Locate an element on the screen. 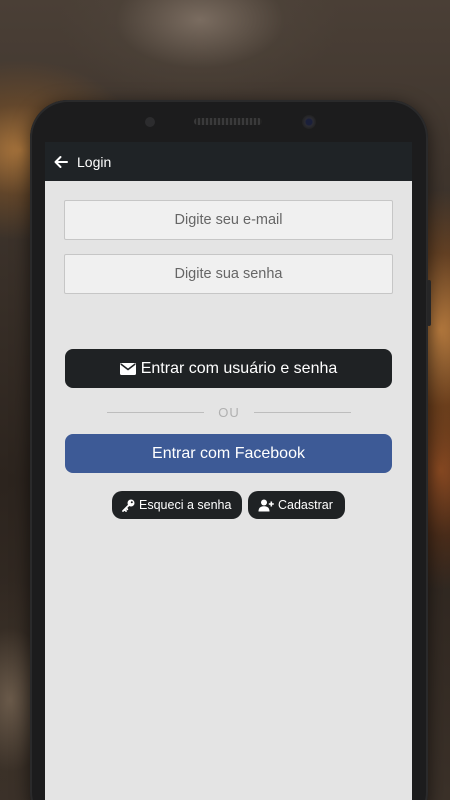  divider-text: OU is located at coordinates (229, 412).